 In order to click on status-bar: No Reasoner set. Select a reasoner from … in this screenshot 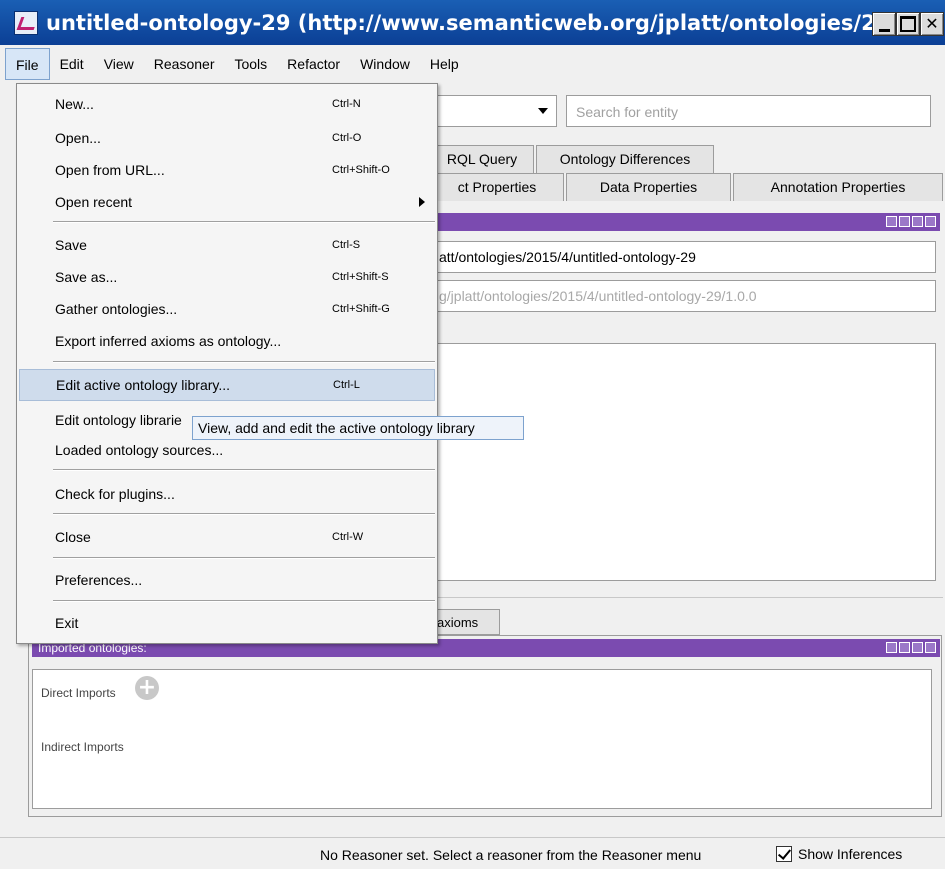, I will do `click(472, 853)`.